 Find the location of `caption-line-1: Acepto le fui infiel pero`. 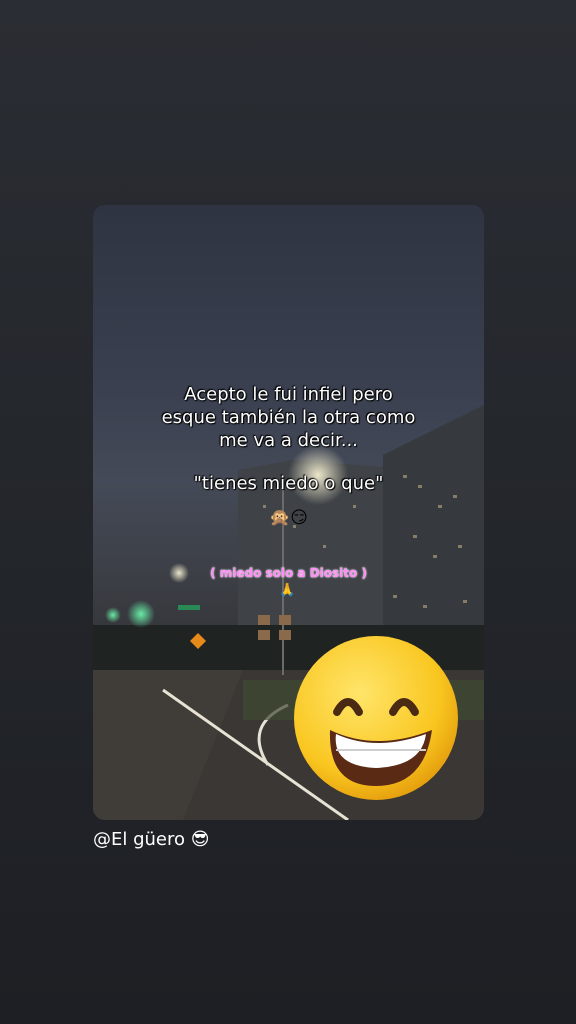

caption-line-1: Acepto le fui infiel pero is located at coordinates (288, 394).